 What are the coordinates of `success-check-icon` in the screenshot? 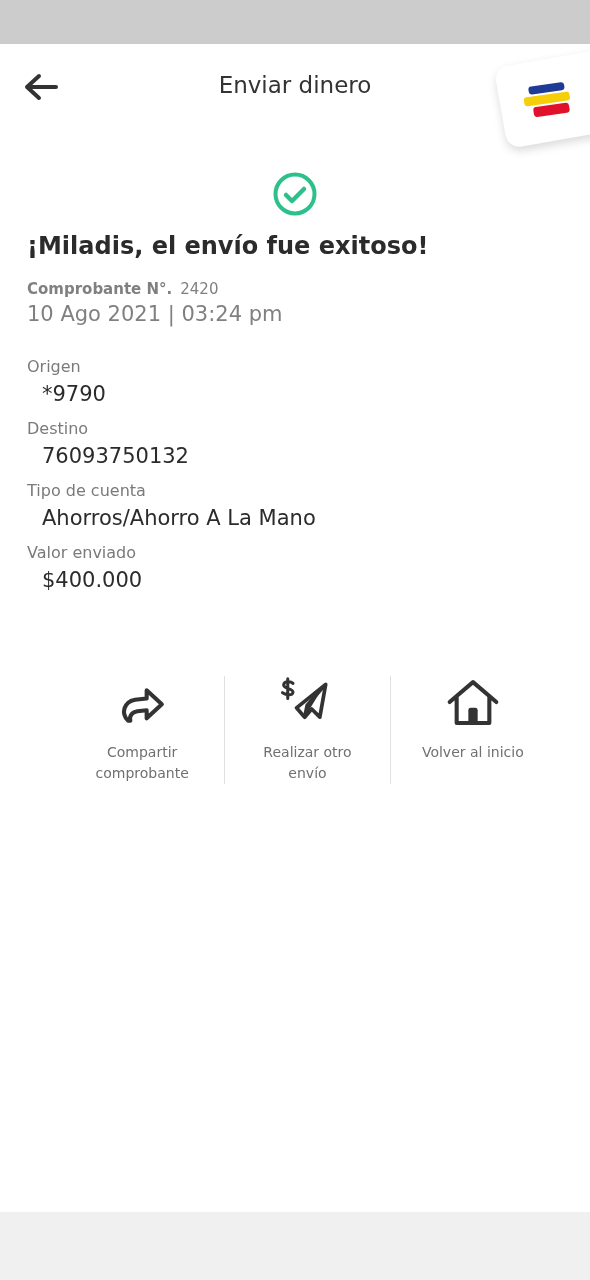 It's located at (295, 194).